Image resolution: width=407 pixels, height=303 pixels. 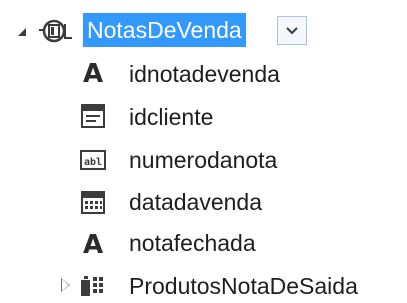 What do you see at coordinates (192, 243) in the screenshot?
I see `field-label: notafechada` at bounding box center [192, 243].